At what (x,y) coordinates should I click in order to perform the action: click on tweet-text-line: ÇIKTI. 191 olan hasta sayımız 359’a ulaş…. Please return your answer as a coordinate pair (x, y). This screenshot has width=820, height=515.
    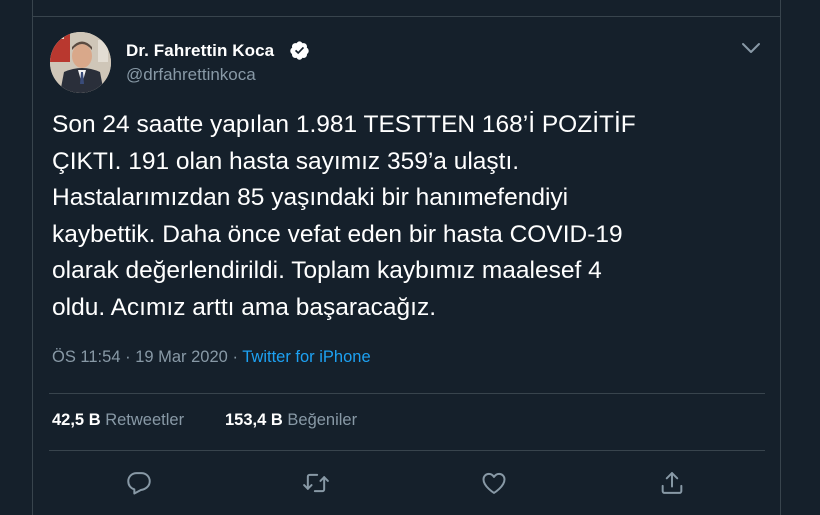
    Looking at the image, I should click on (286, 161).